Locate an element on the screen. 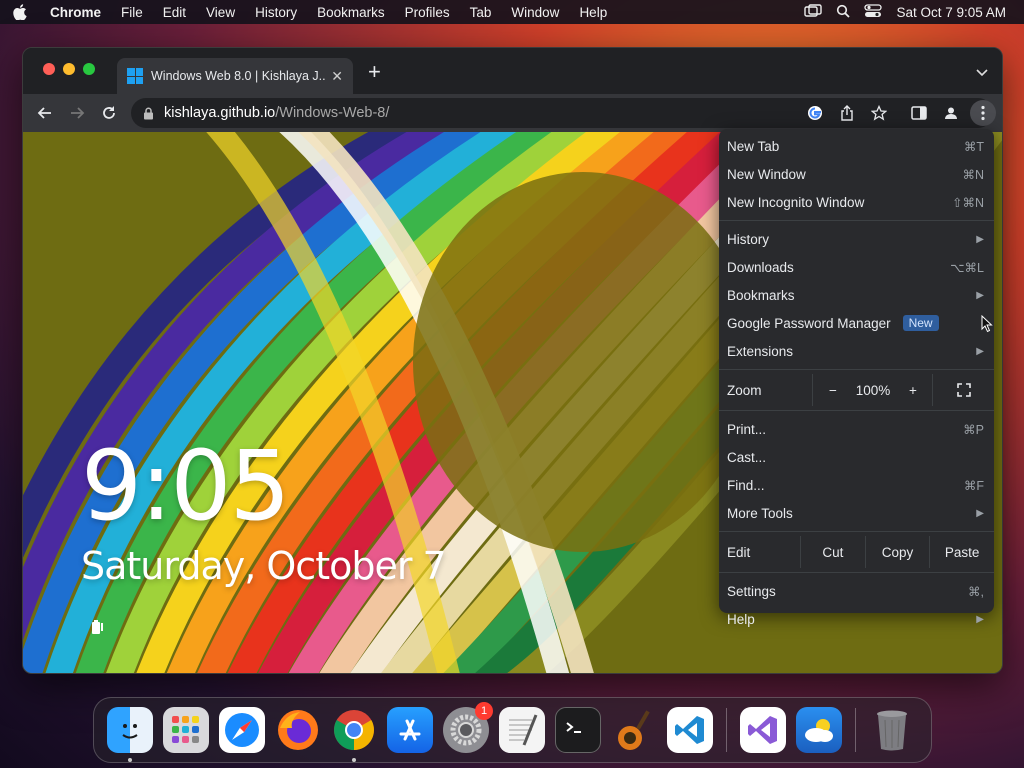 The width and height of the screenshot is (1024, 768). vscode-icon is located at coordinates (690, 730).